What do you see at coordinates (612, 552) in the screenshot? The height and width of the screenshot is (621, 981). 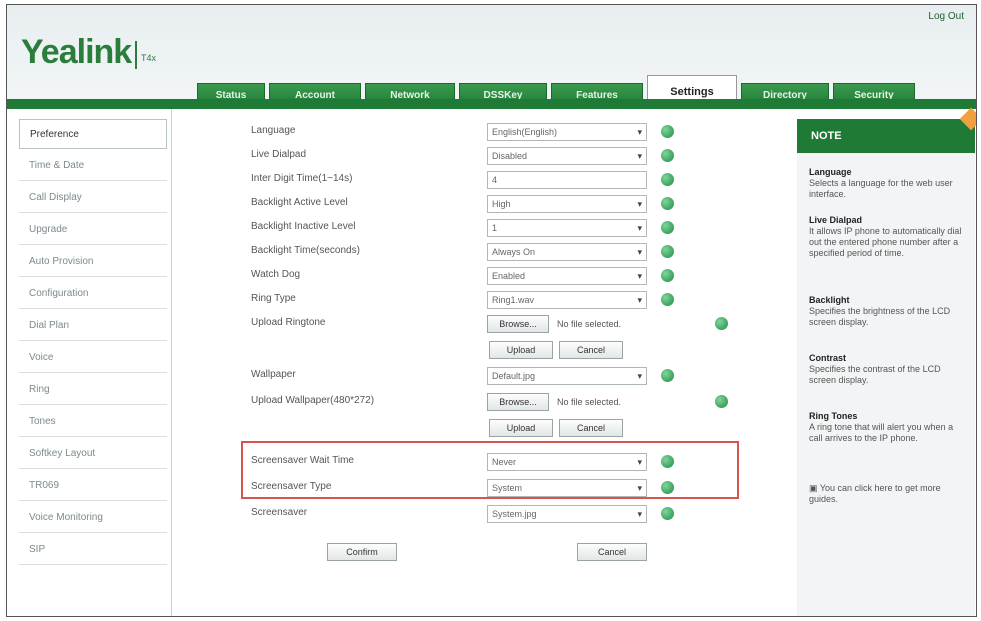 I see `cancel-button: Cancel` at bounding box center [612, 552].